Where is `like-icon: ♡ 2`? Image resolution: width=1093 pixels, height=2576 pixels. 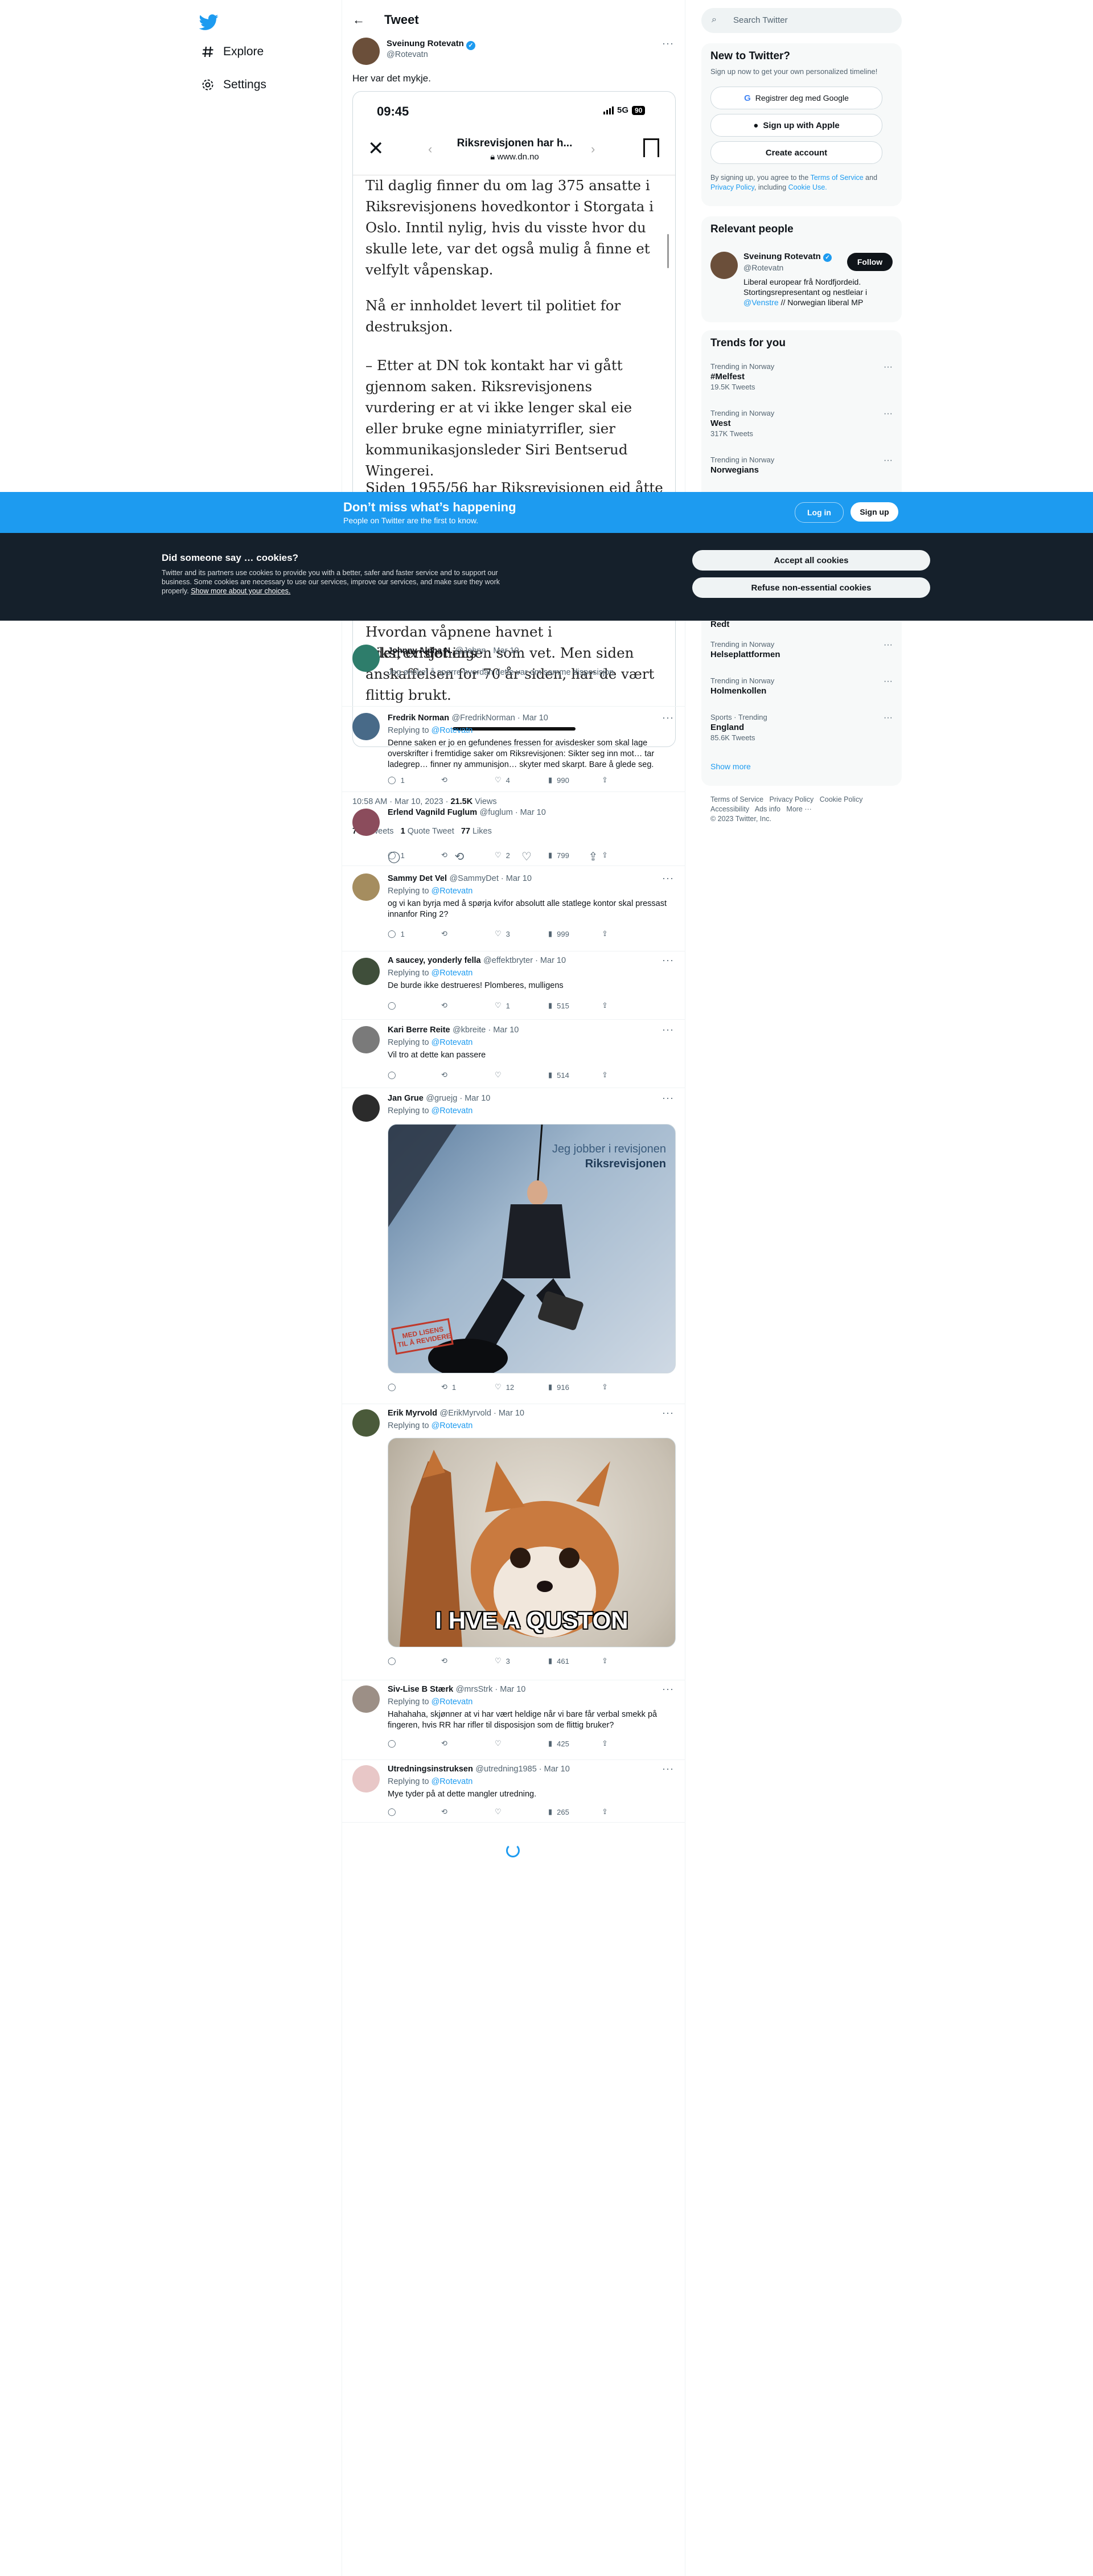 like-icon: ♡ 2 is located at coordinates (521, 855).